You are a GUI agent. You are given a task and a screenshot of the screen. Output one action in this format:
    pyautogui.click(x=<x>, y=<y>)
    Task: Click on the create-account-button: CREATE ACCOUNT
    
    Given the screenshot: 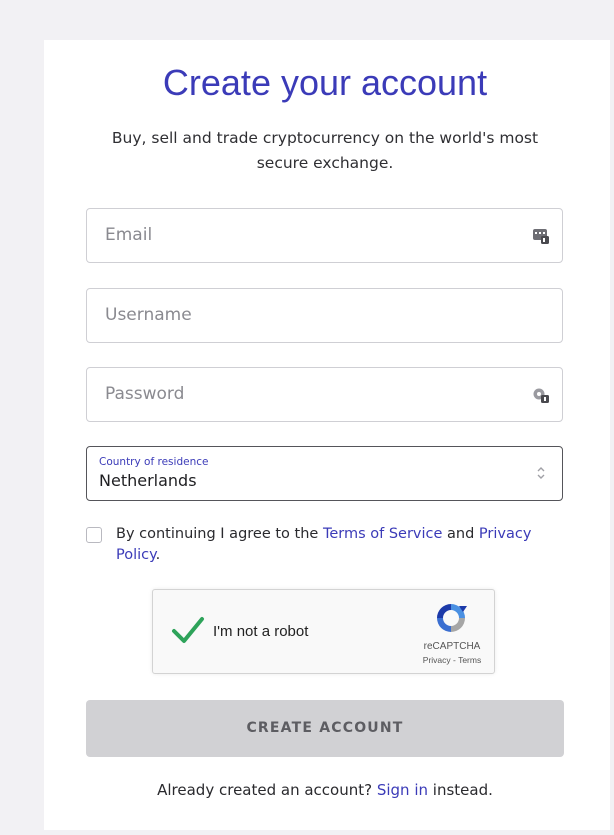 What is the action you would take?
    pyautogui.click(x=325, y=728)
    